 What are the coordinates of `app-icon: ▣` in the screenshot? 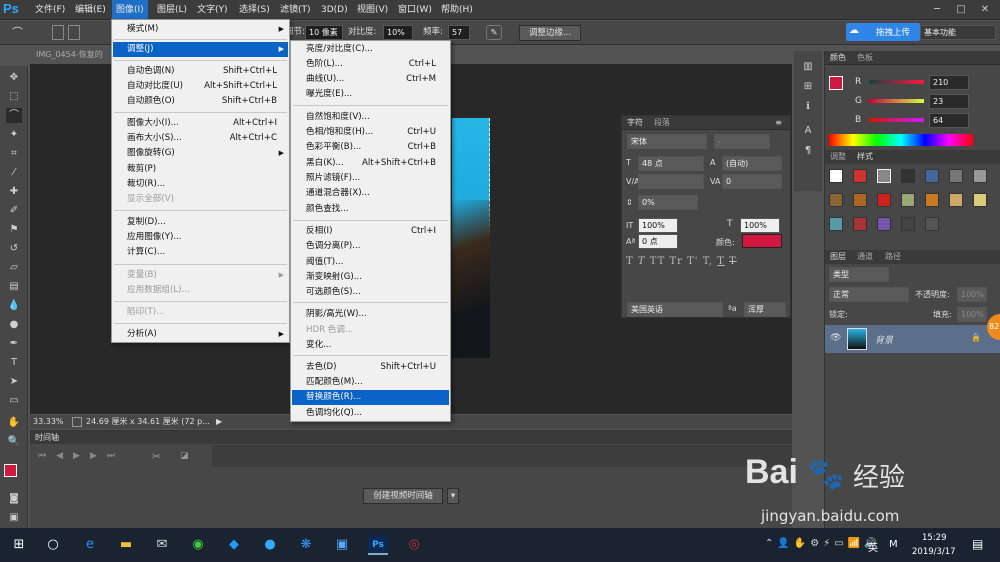 It's located at (342, 545).